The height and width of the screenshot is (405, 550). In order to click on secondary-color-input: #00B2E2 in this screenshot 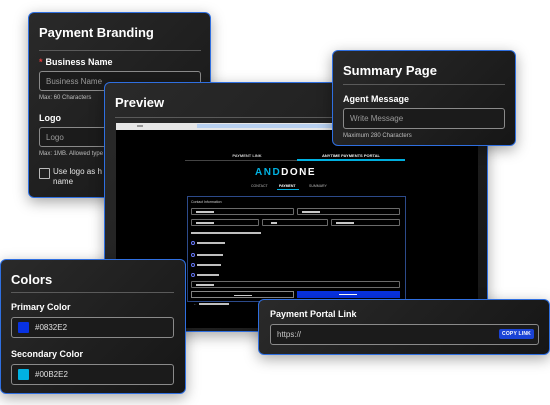, I will do `click(92, 374)`.